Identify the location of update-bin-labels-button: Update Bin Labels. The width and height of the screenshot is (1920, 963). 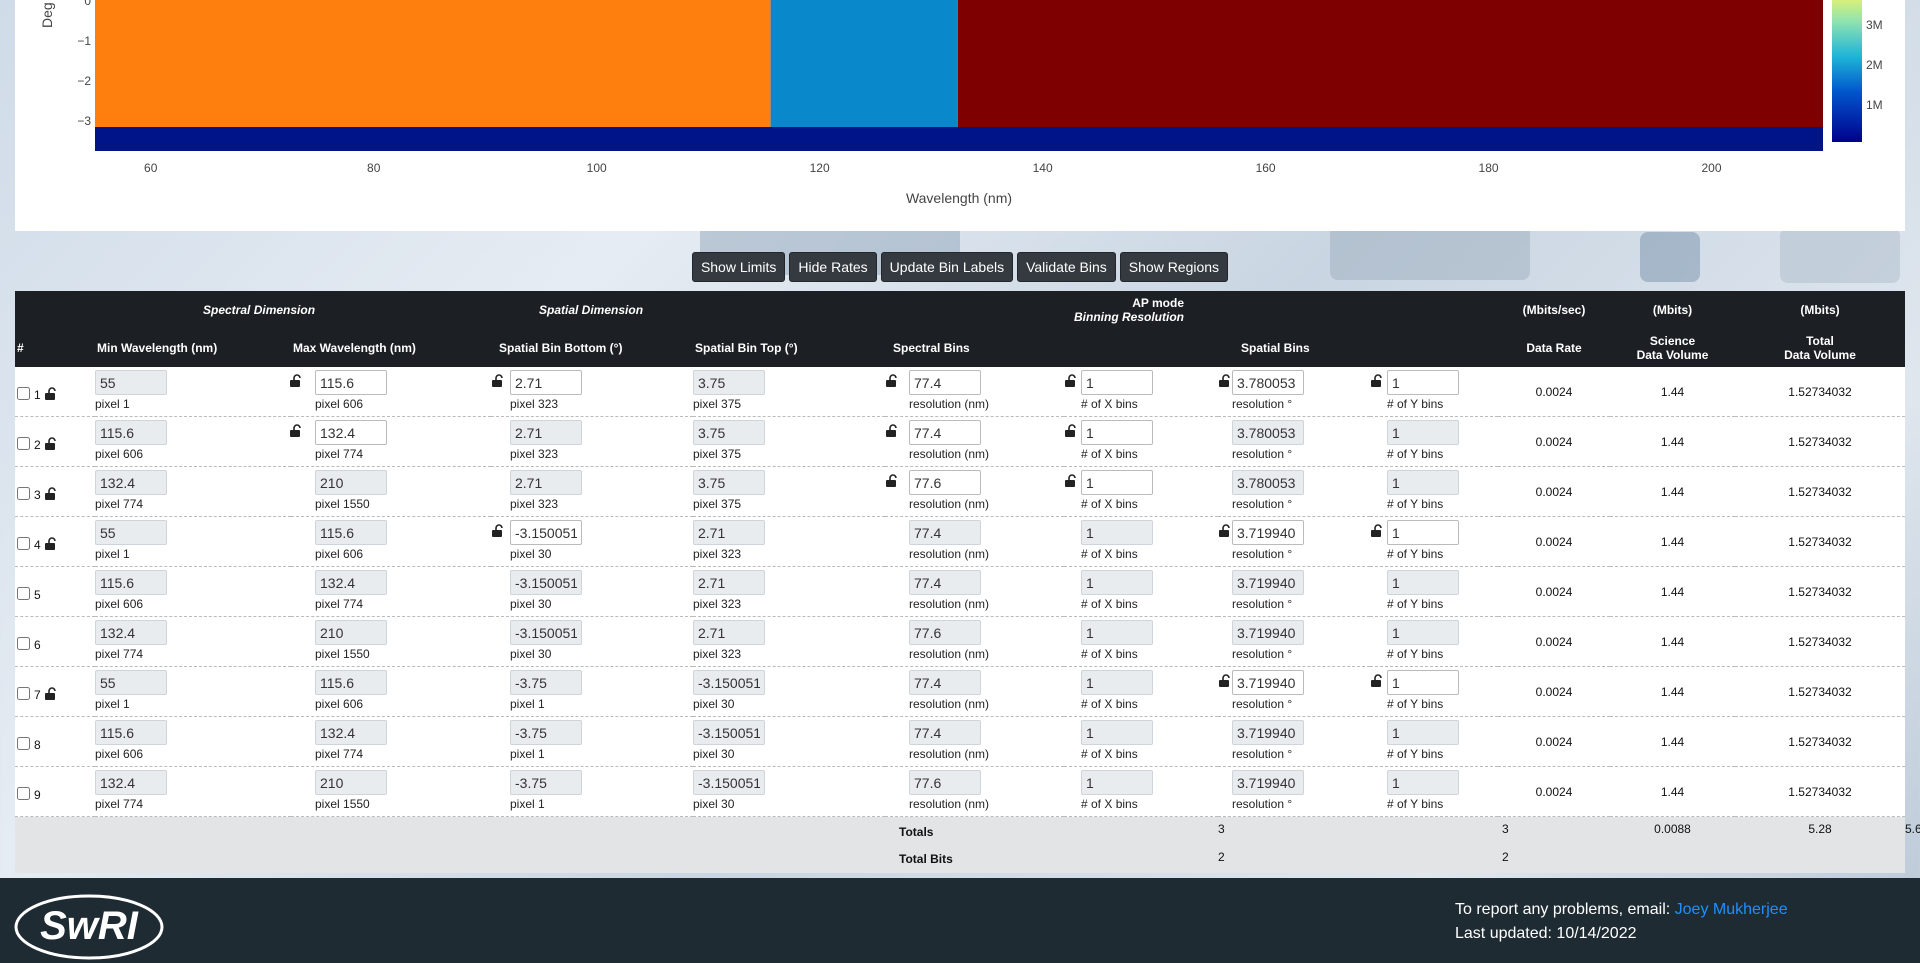
(947, 267).